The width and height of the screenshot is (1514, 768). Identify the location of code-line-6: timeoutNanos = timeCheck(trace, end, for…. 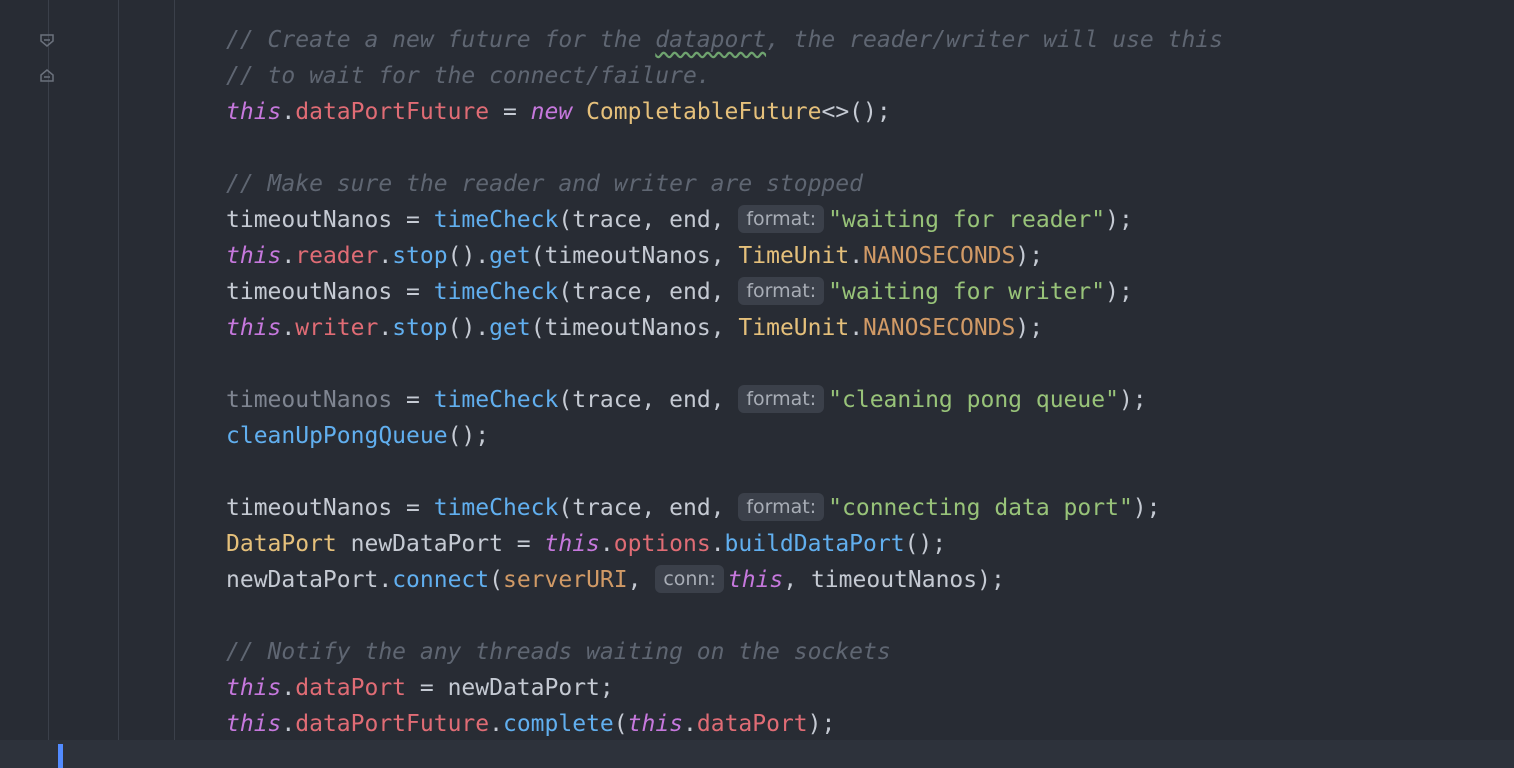
(679, 220).